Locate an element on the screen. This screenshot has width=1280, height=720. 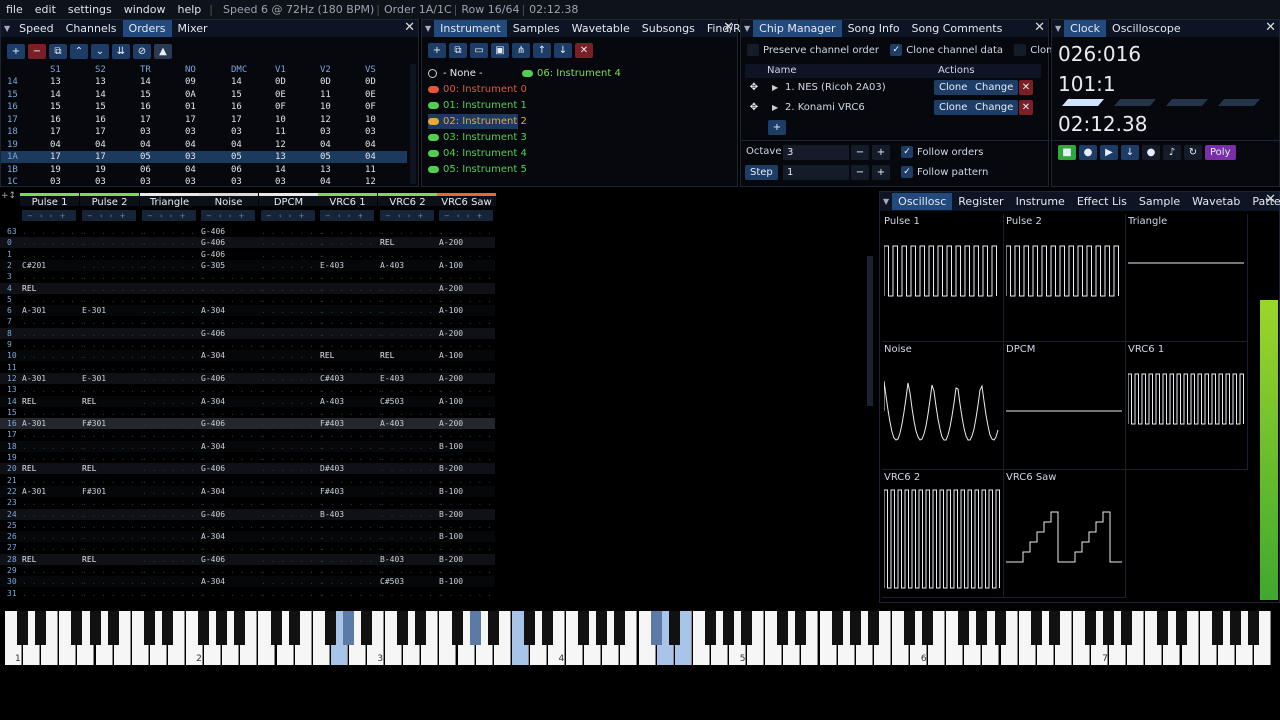
step-minus-button: − is located at coordinates (860, 172).